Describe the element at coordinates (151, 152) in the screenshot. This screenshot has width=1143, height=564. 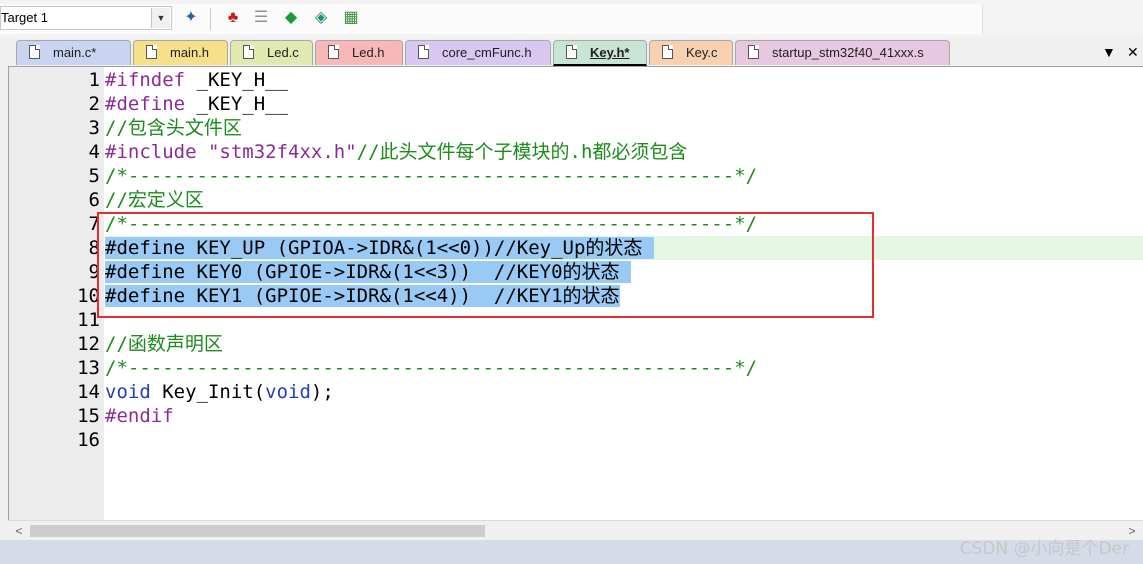
I see `code-token: #include` at that location.